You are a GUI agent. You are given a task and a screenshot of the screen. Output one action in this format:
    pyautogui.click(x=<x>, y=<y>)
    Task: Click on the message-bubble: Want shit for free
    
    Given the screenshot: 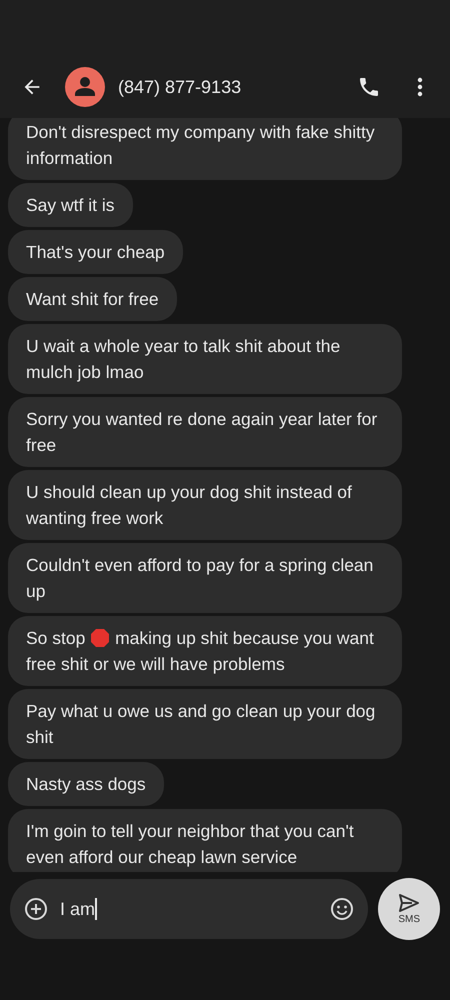 What is the action you would take?
    pyautogui.click(x=92, y=299)
    